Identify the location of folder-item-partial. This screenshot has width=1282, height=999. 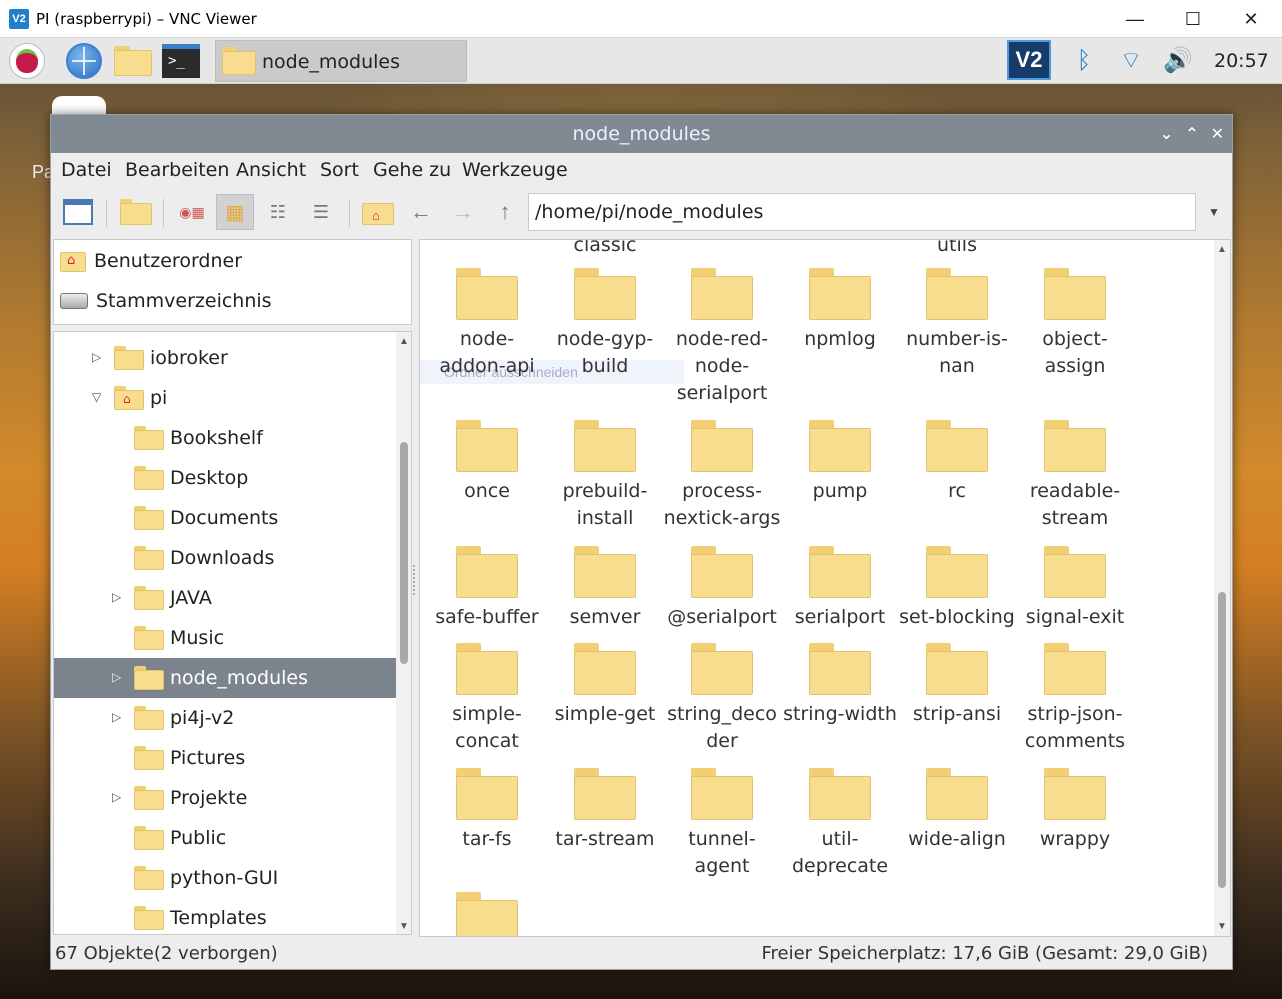
(487, 914).